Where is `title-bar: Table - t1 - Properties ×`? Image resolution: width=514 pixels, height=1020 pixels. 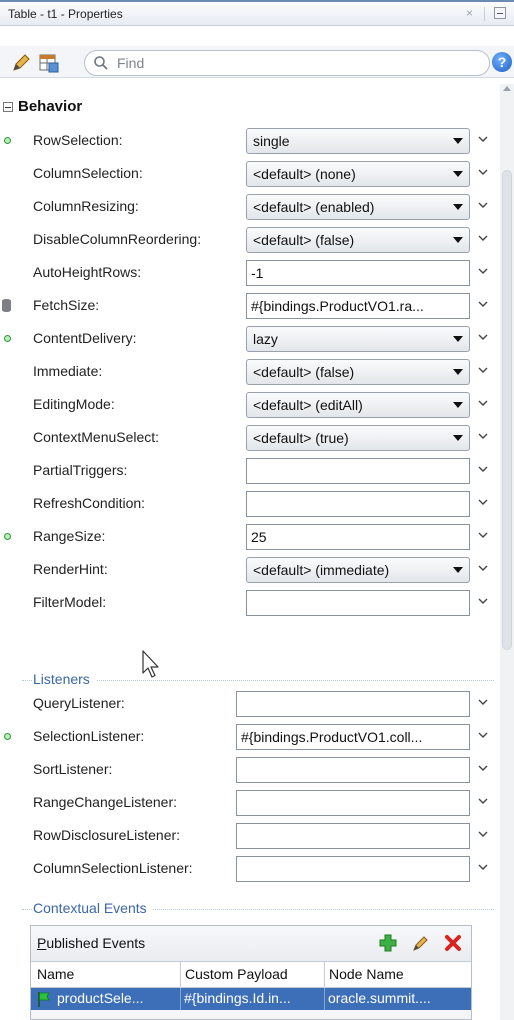 title-bar: Table - t1 - Properties × is located at coordinates (257, 13).